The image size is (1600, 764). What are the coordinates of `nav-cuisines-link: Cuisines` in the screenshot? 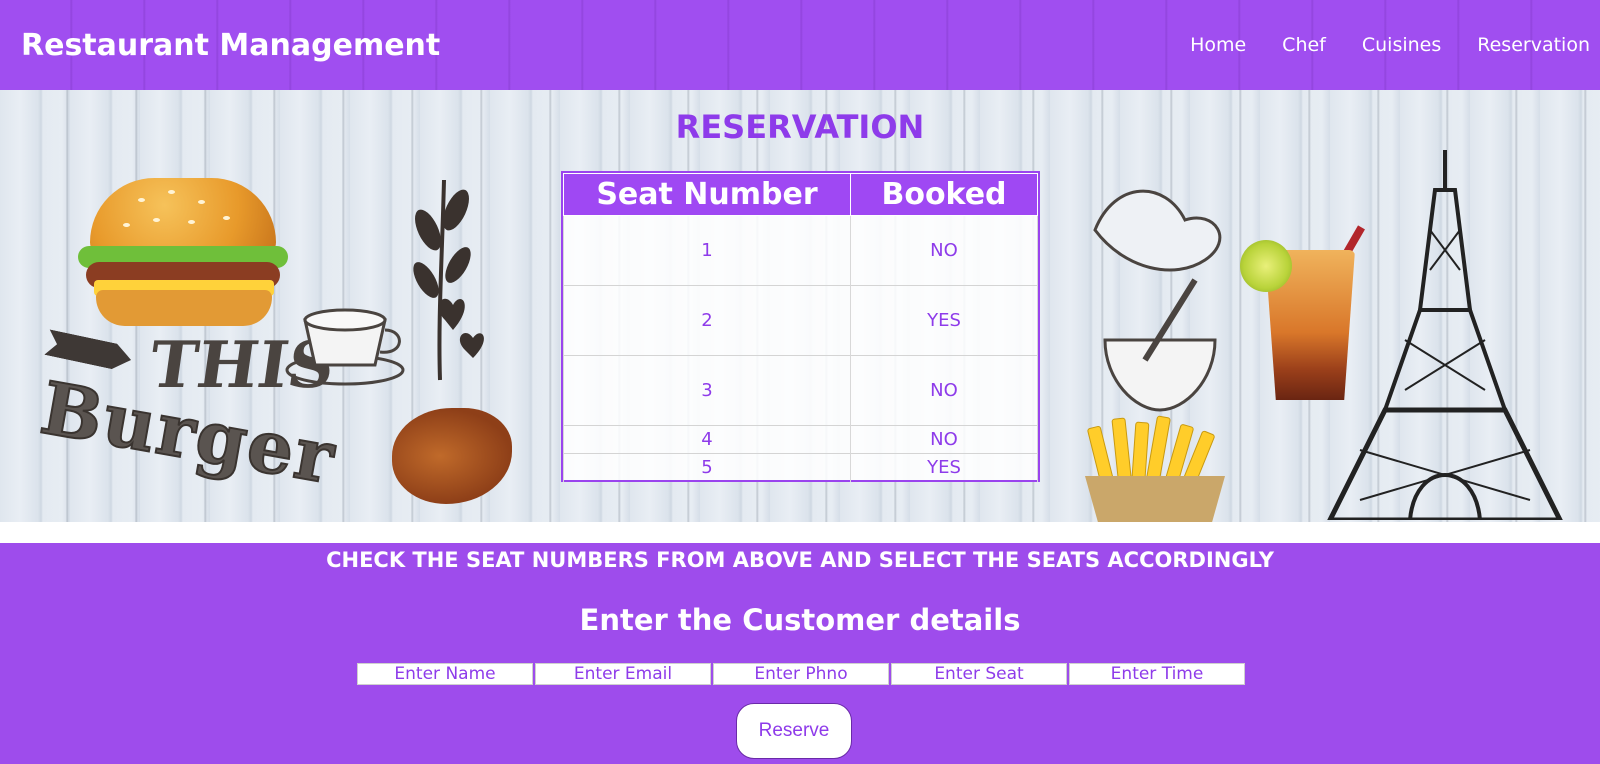 It's located at (1401, 45).